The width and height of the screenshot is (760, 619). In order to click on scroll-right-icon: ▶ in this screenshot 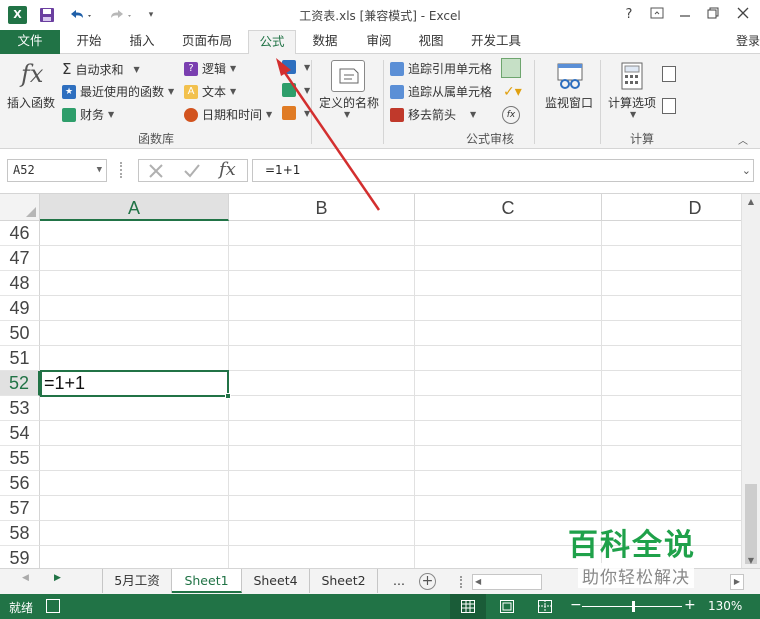, I will do `click(737, 582)`.